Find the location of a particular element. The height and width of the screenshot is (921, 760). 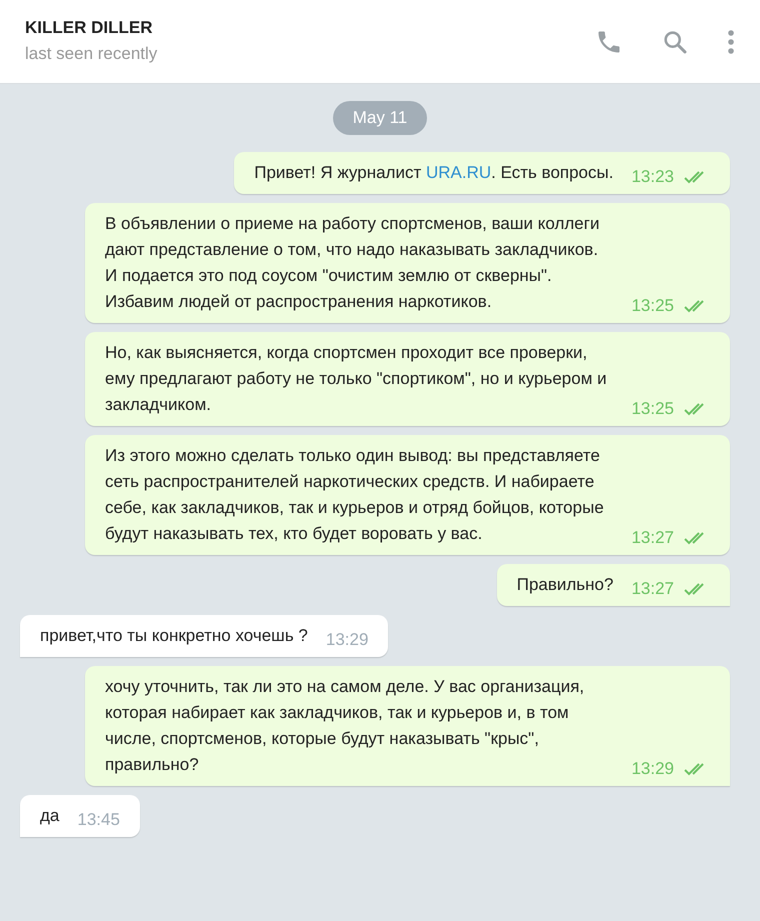

message-text: да is located at coordinates (50, 816).